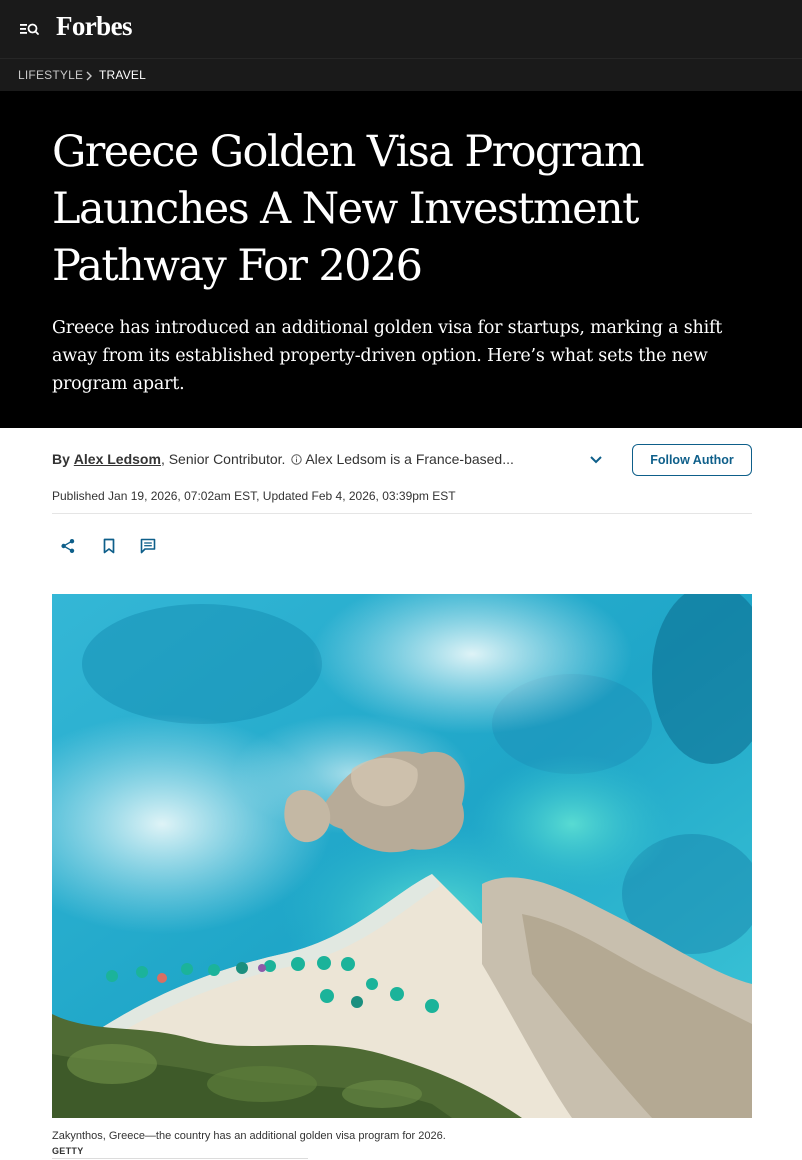  I want to click on breadcrumb-lifestyle: LIFESTYLE, so click(50, 75).